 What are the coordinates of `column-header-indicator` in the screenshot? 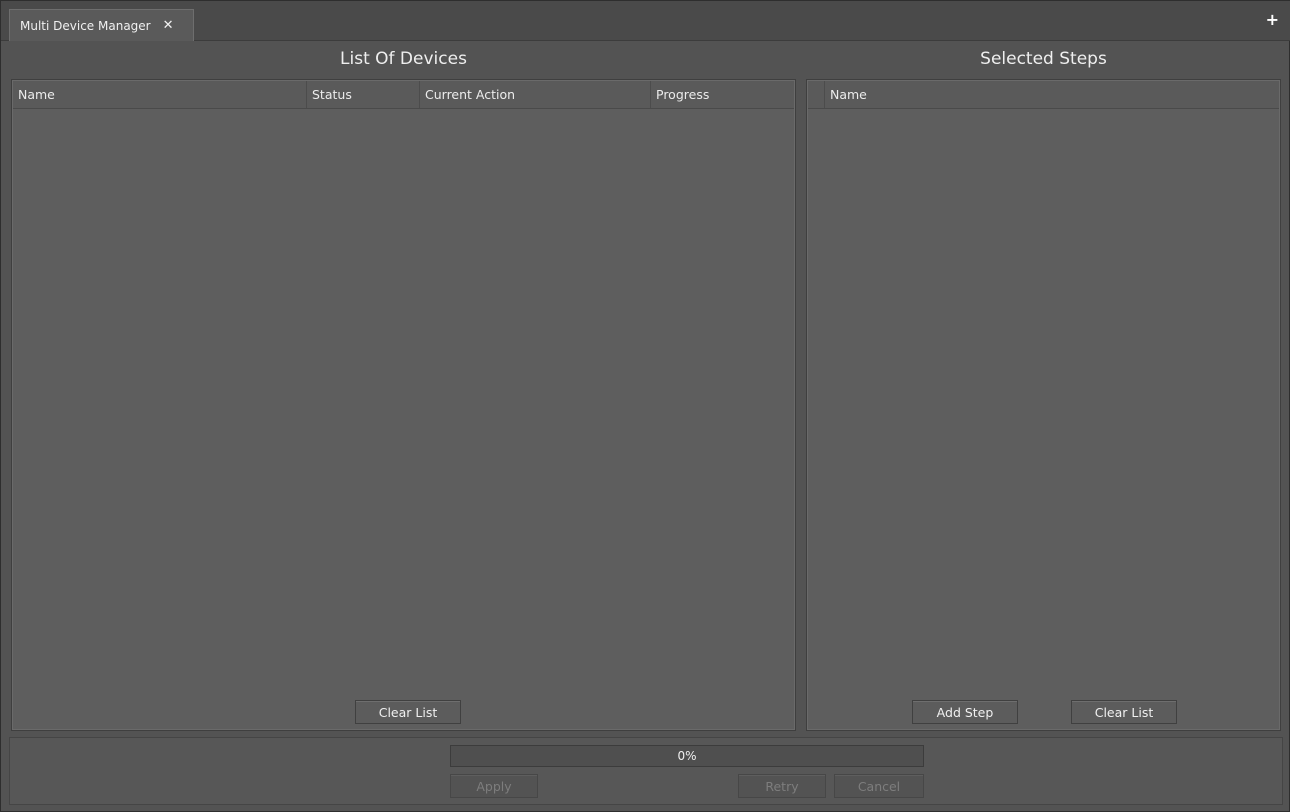 It's located at (816, 94).